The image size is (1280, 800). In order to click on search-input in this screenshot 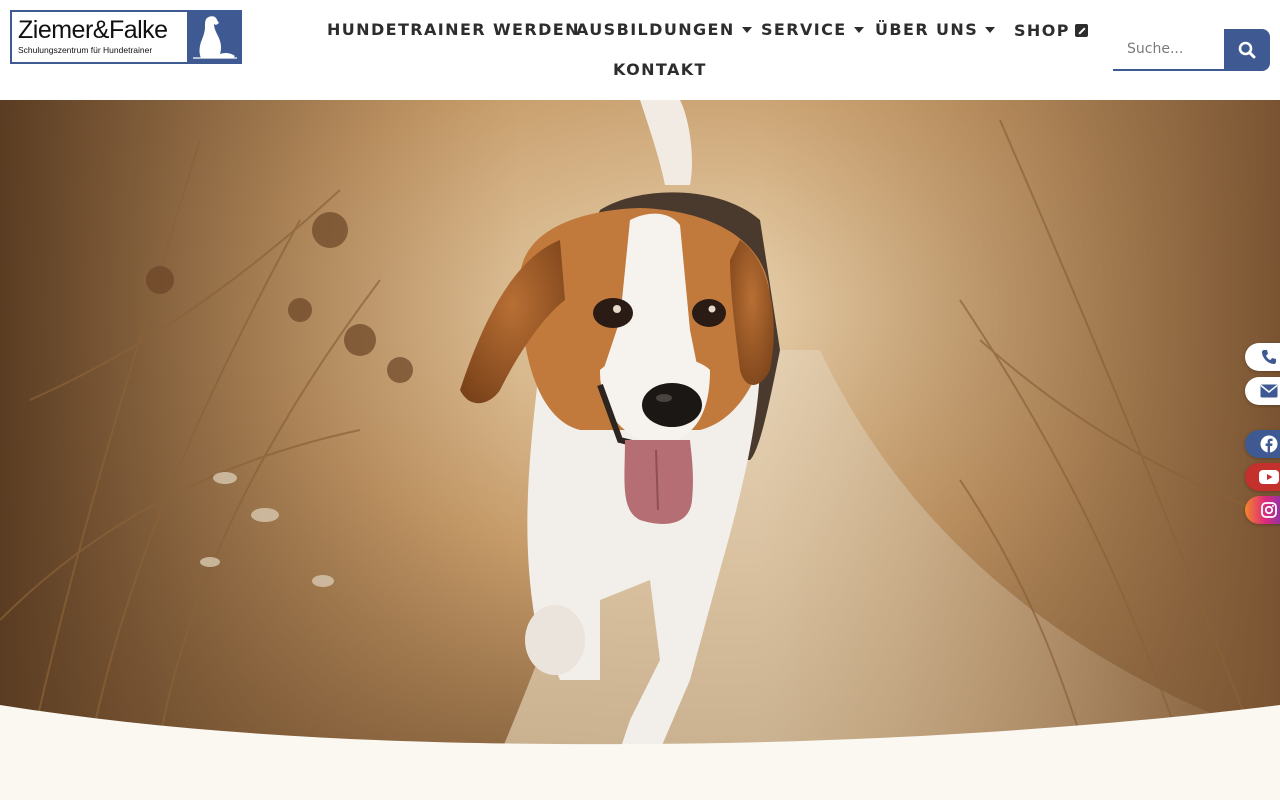, I will do `click(1168, 50)`.